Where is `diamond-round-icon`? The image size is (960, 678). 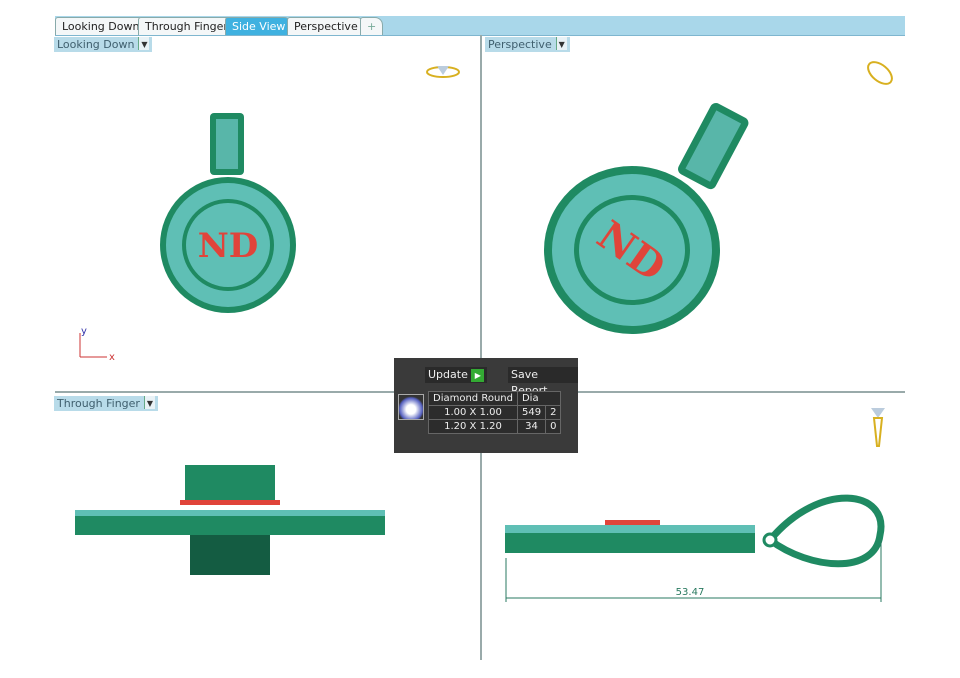
diamond-round-icon is located at coordinates (411, 407).